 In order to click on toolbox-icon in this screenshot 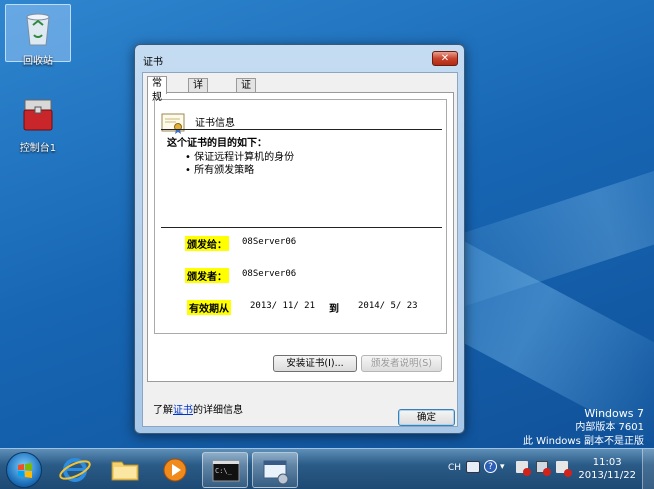, I will do `click(38, 115)`.